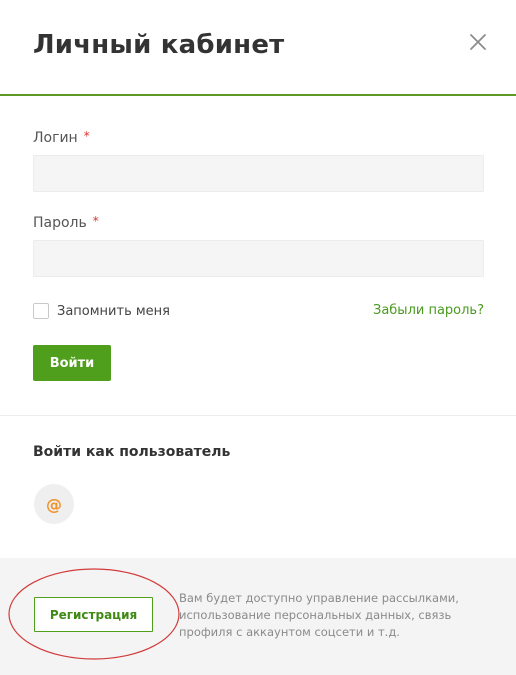 The width and height of the screenshot is (516, 675). Describe the element at coordinates (114, 311) in the screenshot. I see `remember-label: Запомнить меня` at that location.